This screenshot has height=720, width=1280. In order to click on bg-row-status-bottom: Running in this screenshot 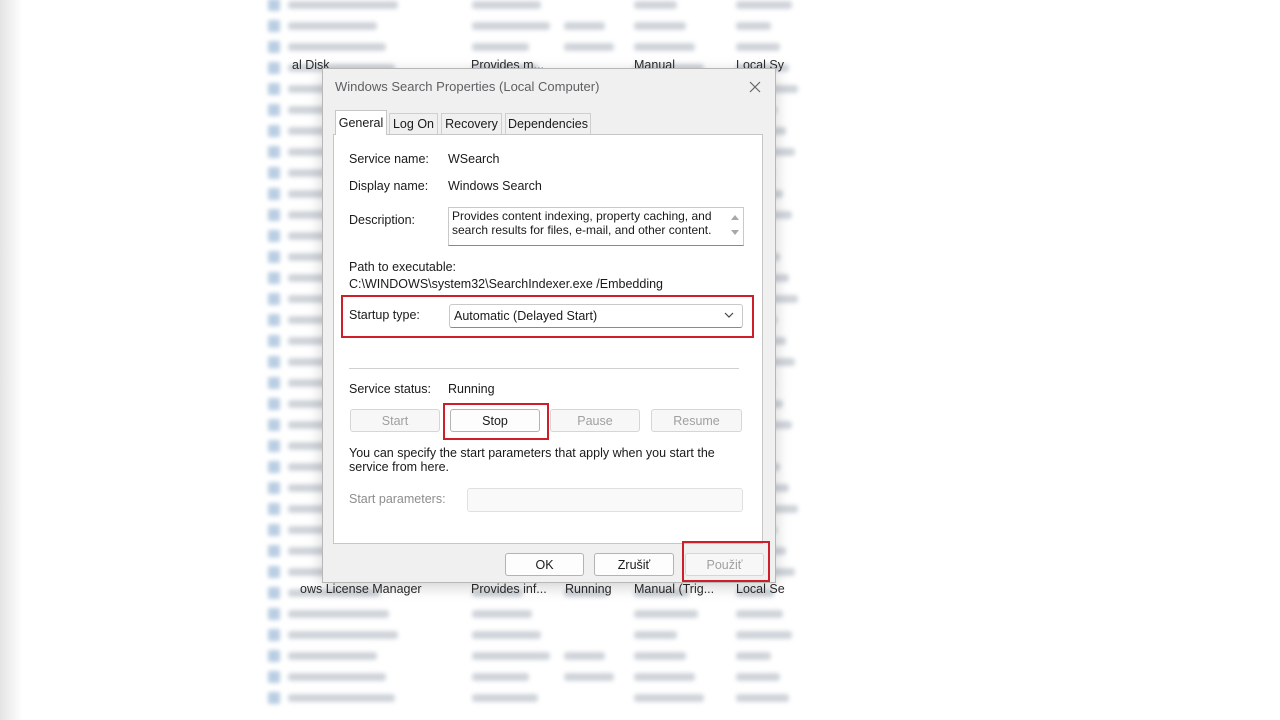, I will do `click(588, 589)`.